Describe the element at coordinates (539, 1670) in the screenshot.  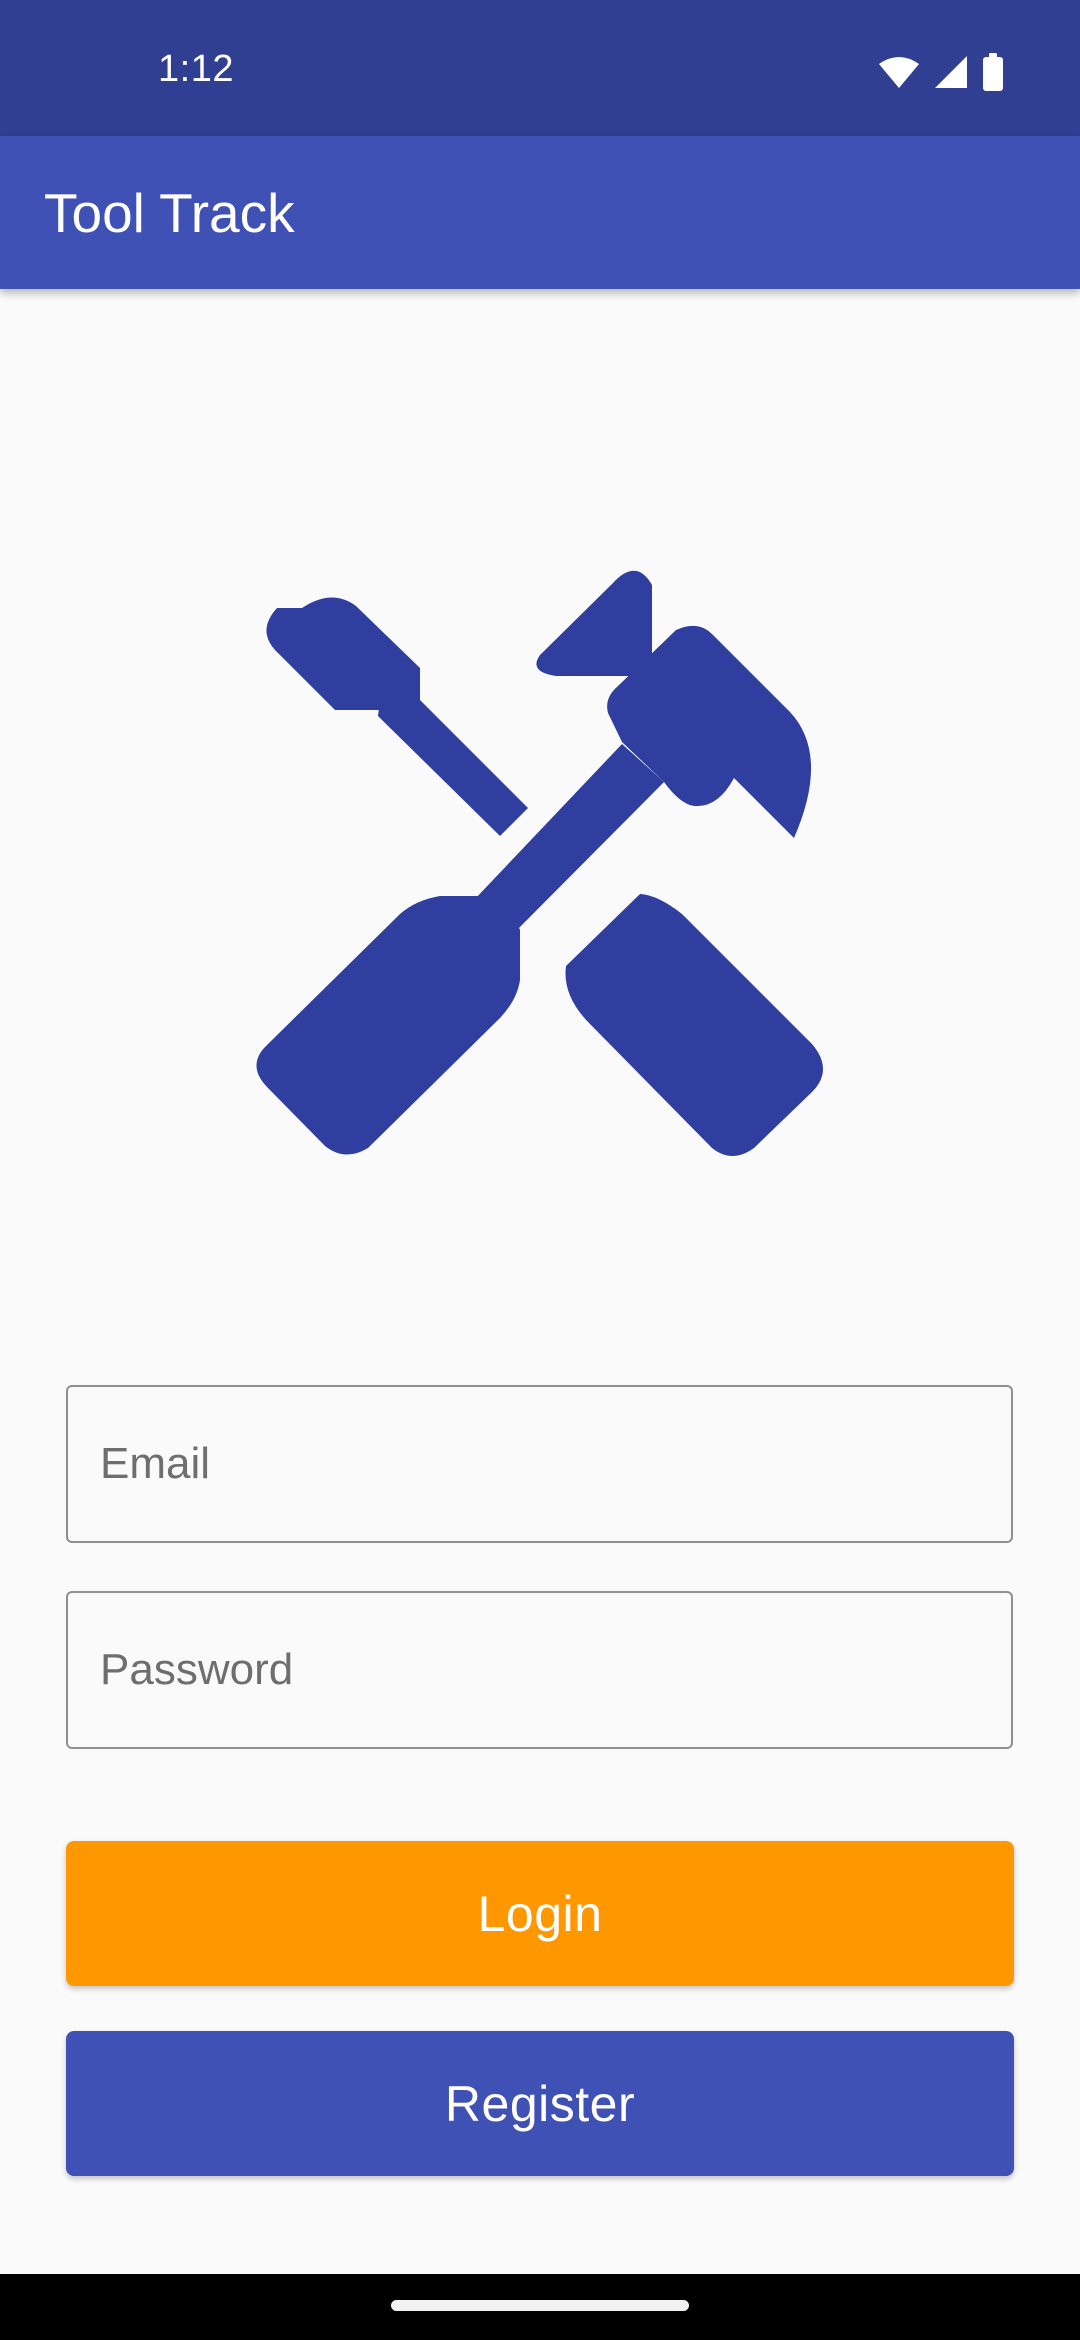
I see `password-field` at that location.